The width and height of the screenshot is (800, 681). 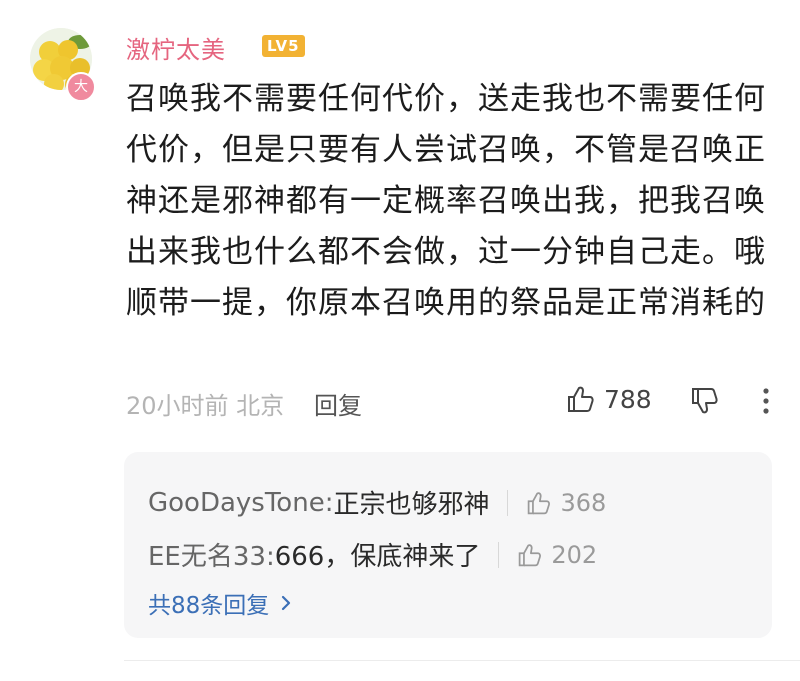 I want to click on more-vertical-icon, so click(x=766, y=401).